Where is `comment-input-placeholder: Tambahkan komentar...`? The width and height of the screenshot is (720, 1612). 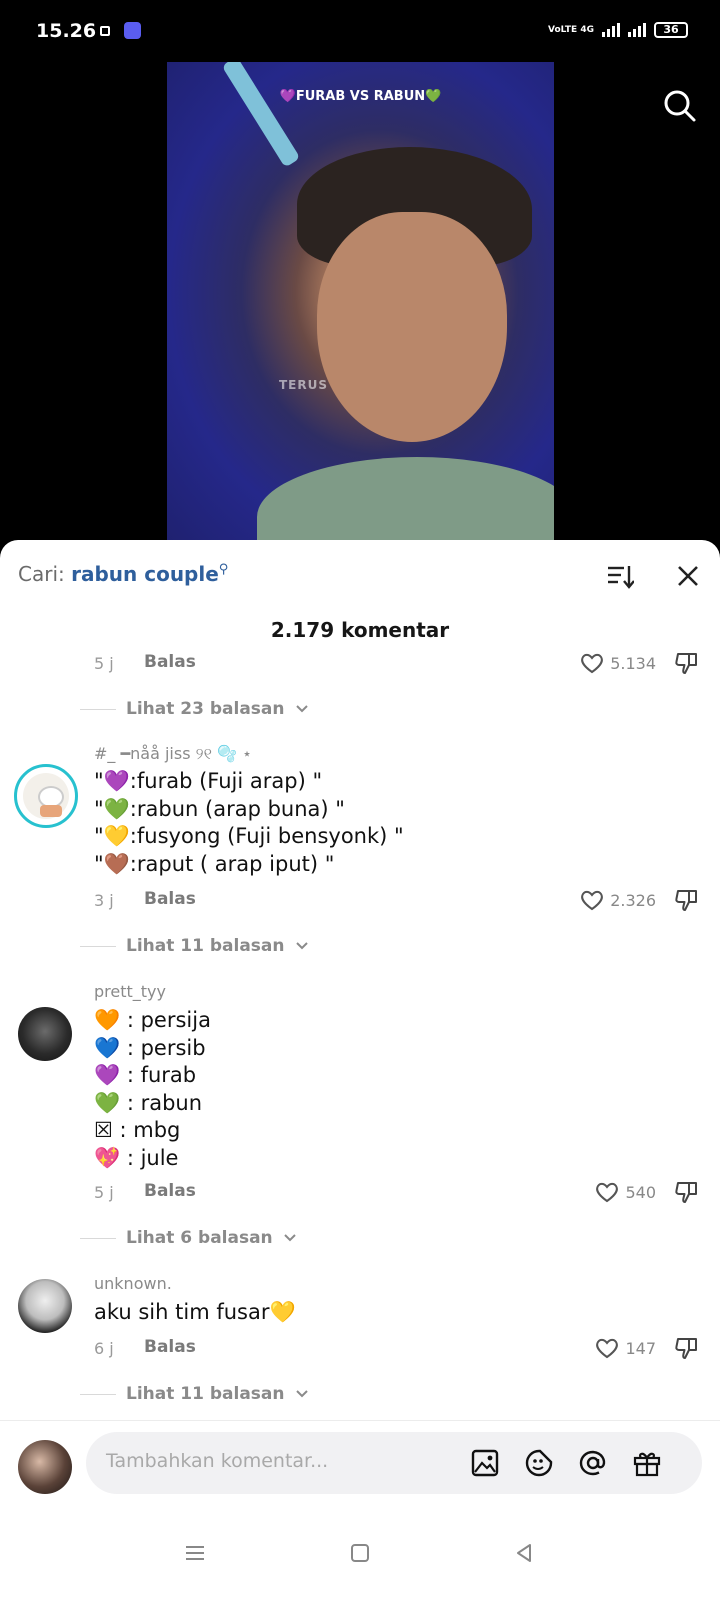 comment-input-placeholder: Tambahkan komentar... is located at coordinates (217, 1461).